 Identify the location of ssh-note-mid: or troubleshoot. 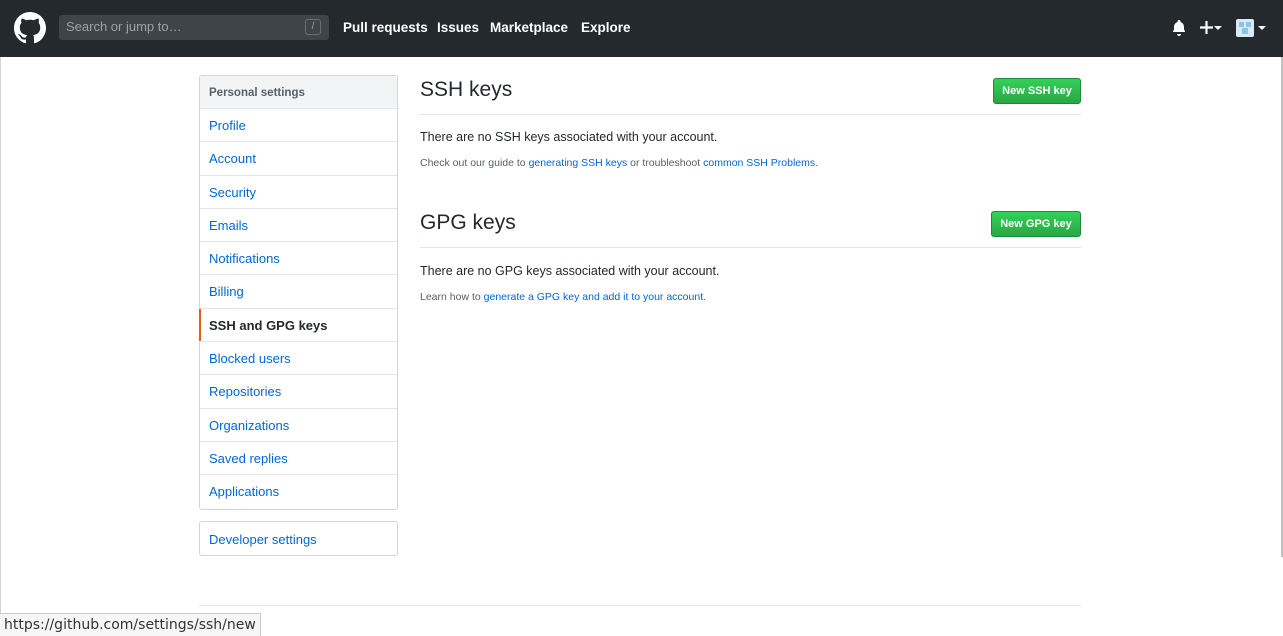
(665, 163).